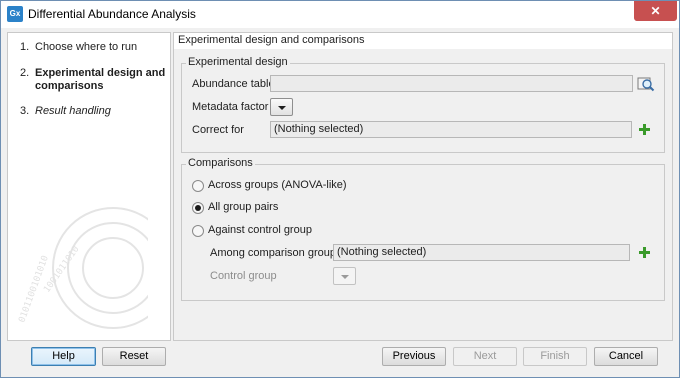 Image resolution: width=680 pixels, height=378 pixels. I want to click on across-groups-radio, so click(198, 186).